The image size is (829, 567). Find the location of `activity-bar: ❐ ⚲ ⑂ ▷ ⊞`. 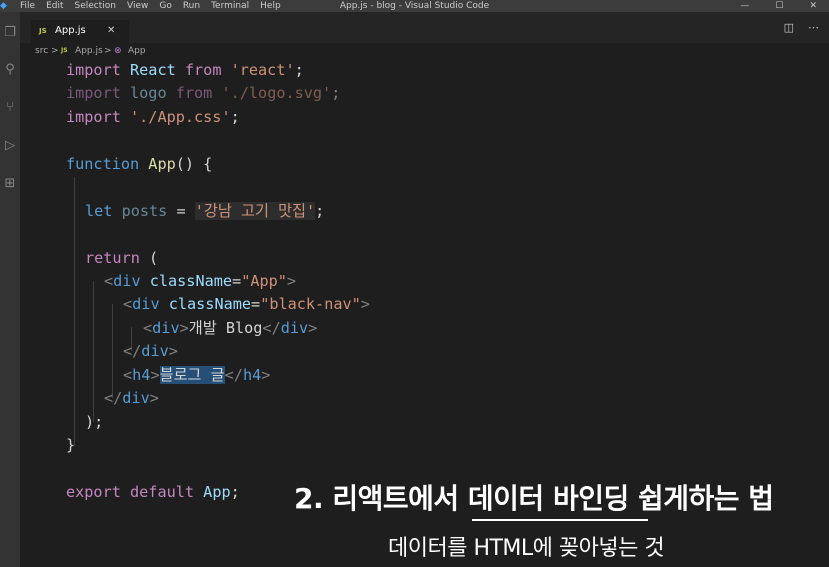

activity-bar: ❐ ⚲ ⑂ ▷ ⊞ is located at coordinates (10, 289).